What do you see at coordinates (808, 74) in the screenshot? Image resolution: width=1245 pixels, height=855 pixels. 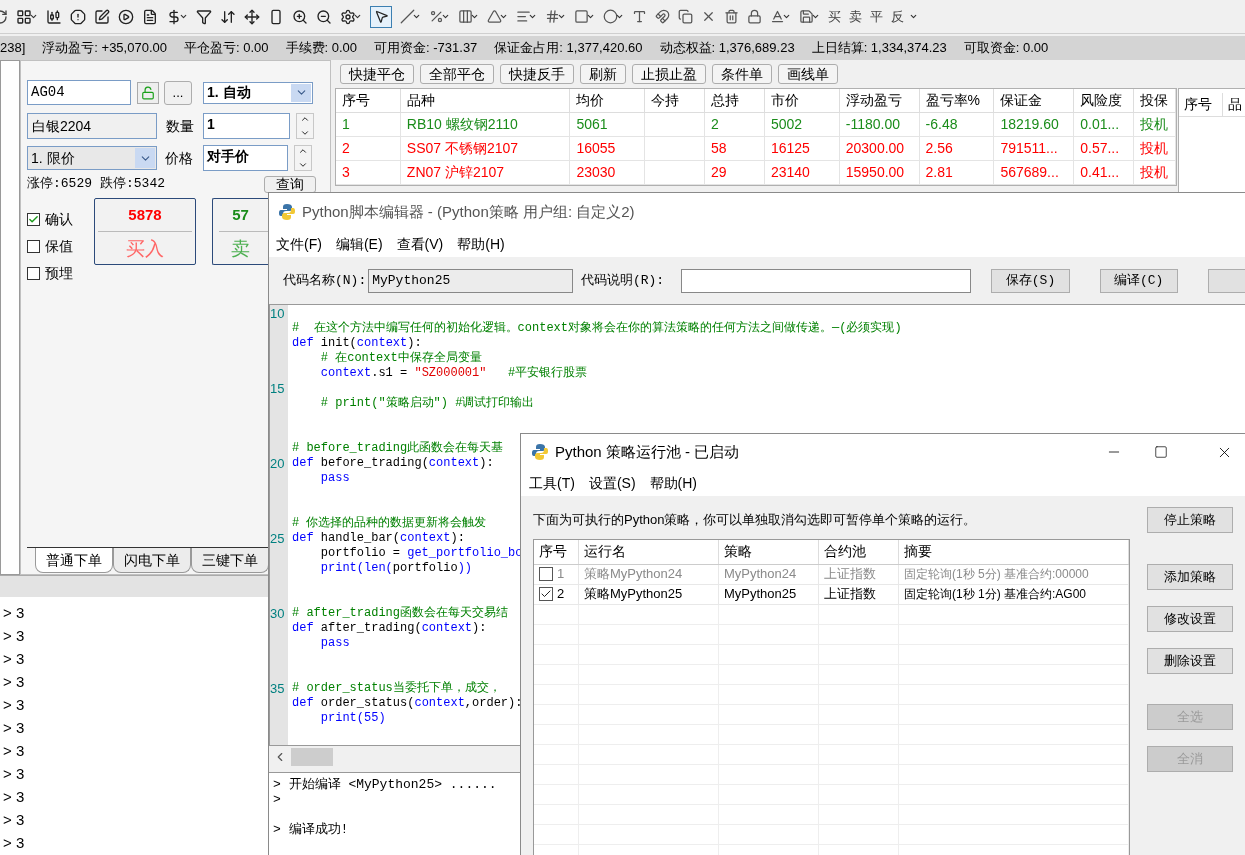 I see `action-button: 画线单` at bounding box center [808, 74].